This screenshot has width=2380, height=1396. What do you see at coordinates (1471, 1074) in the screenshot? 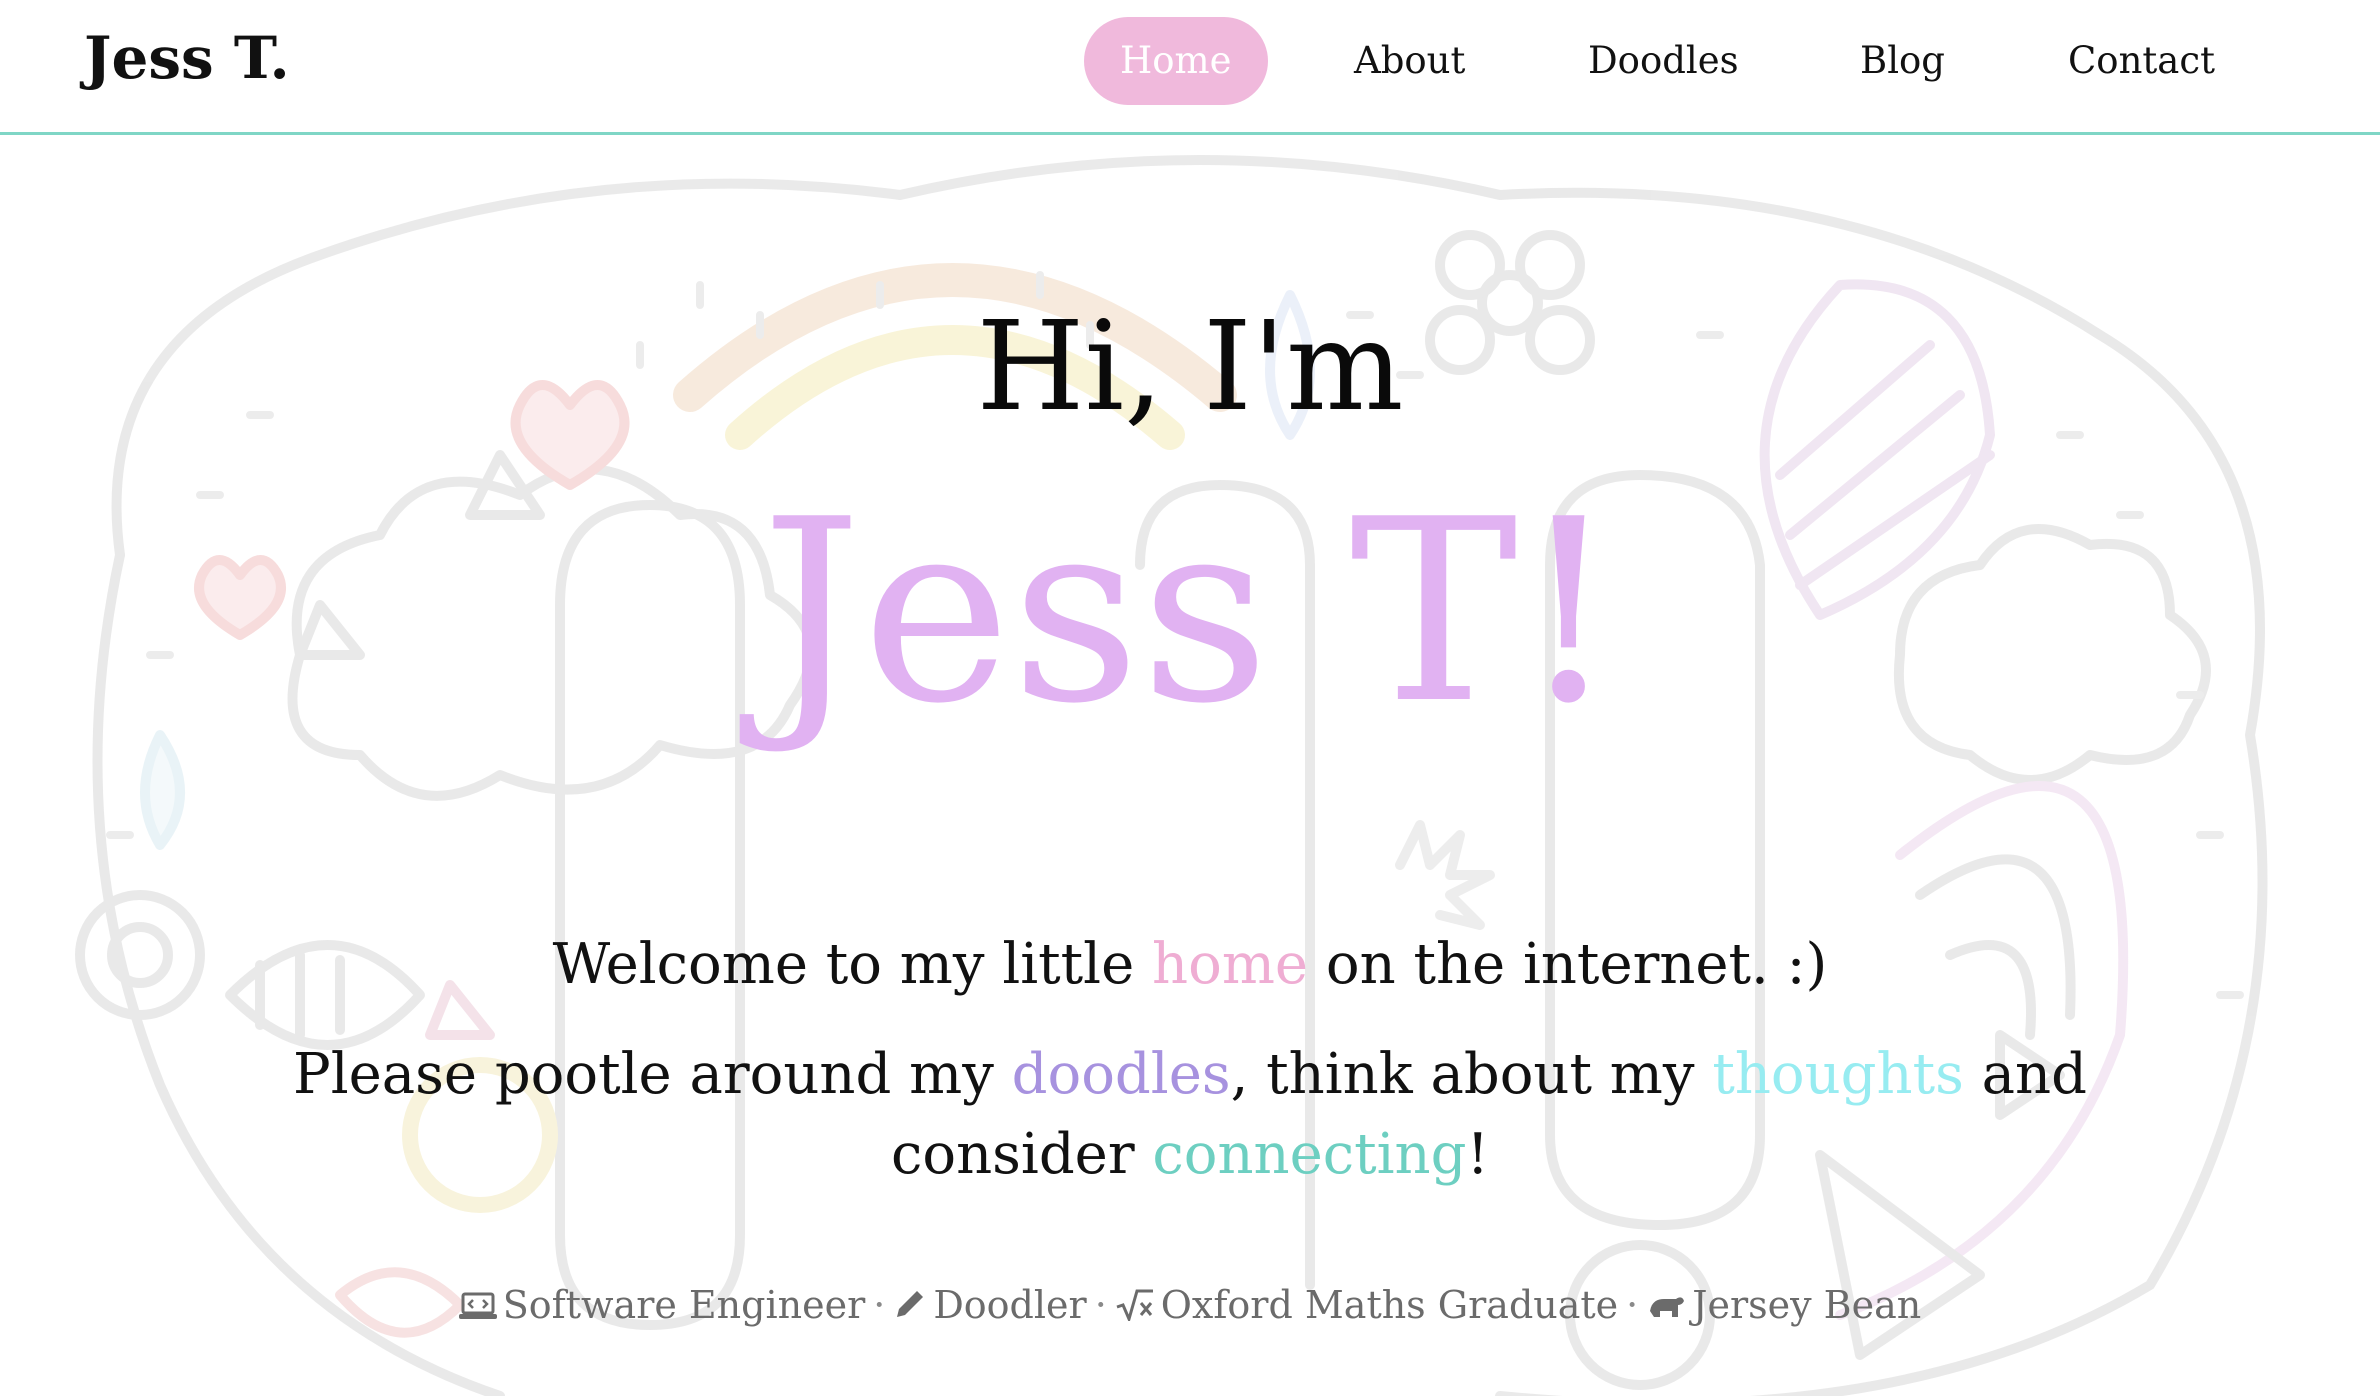
I see `invite-text-2: , think about my` at bounding box center [1471, 1074].